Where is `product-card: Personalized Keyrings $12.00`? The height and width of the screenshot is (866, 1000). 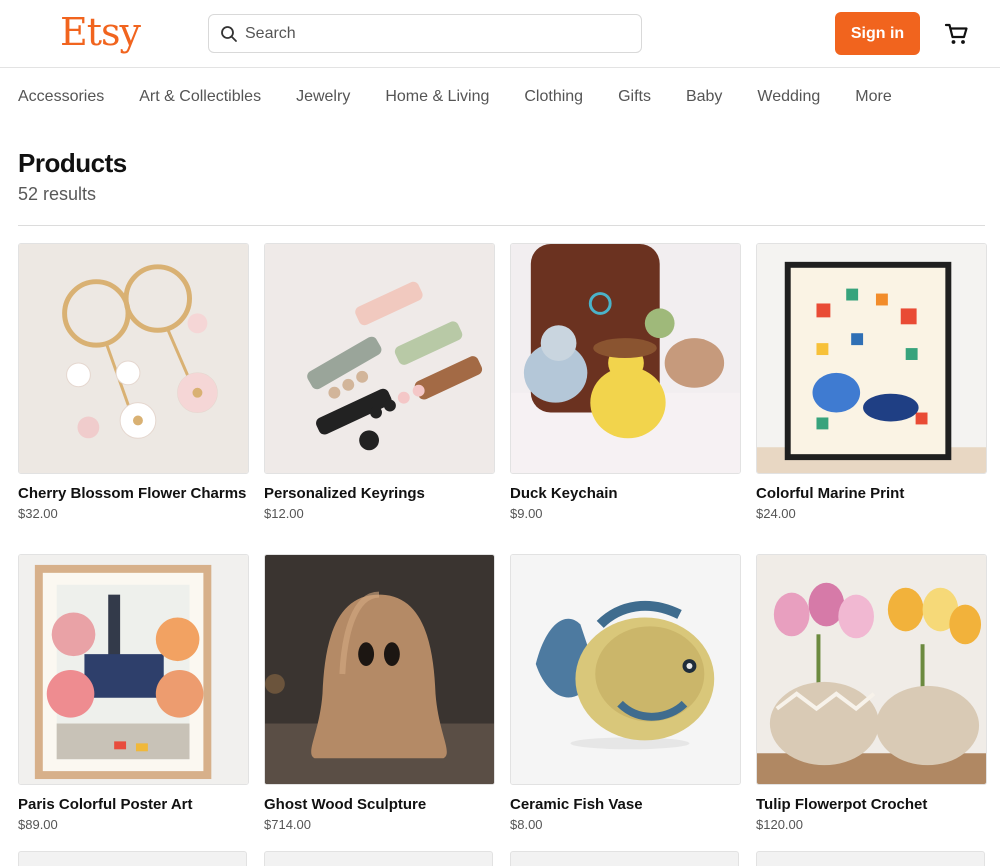
product-card: Personalized Keyrings $12.00 is located at coordinates (379, 382).